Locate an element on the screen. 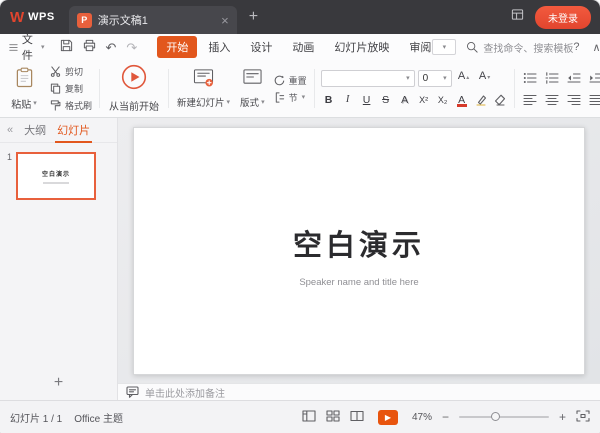  decrease-font-size-button: A ▾ is located at coordinates (485, 78).